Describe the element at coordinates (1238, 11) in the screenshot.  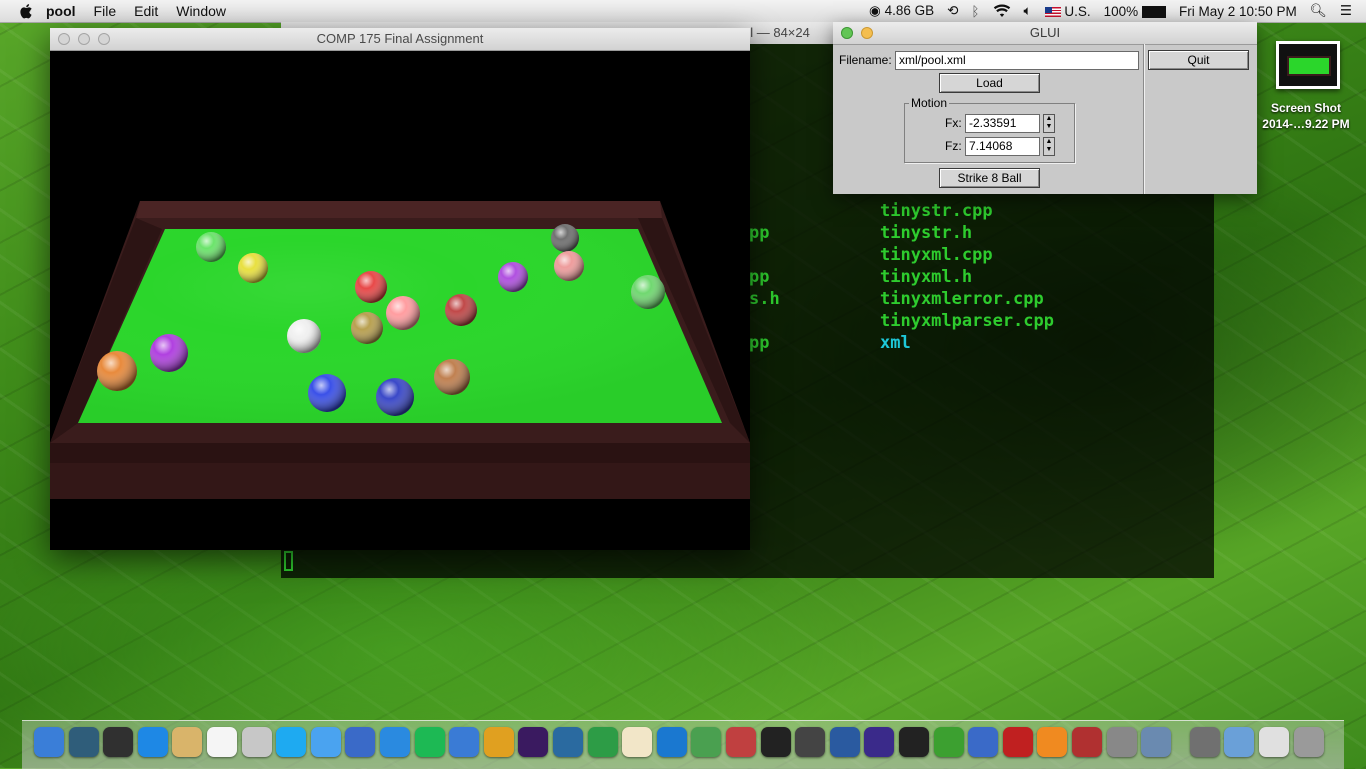
I see `clock: Fri May 2 10:50 PM` at that location.